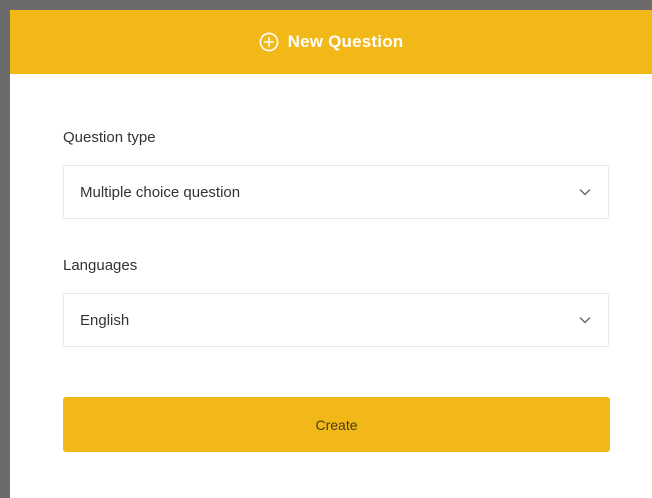 The width and height of the screenshot is (652, 498). Describe the element at coordinates (336, 320) in the screenshot. I see `languages-select: English` at that location.